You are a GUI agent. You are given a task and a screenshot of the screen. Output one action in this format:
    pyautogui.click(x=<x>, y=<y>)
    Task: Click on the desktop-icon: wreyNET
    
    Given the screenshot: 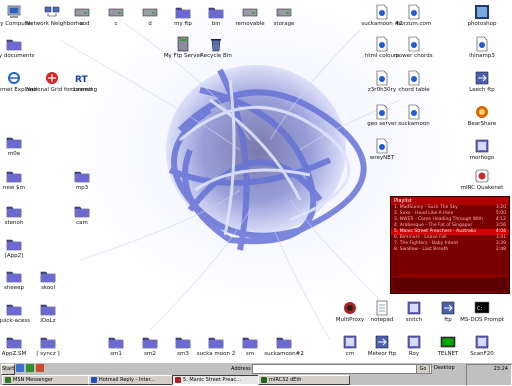 What is the action you would take?
    pyautogui.click(x=382, y=156)
    